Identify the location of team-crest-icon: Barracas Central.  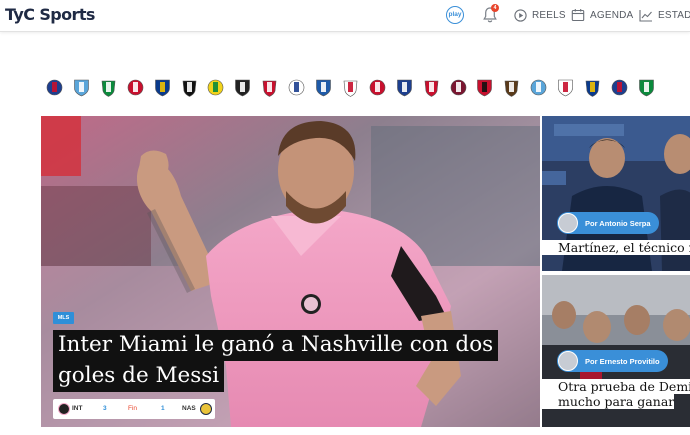
(135, 87).